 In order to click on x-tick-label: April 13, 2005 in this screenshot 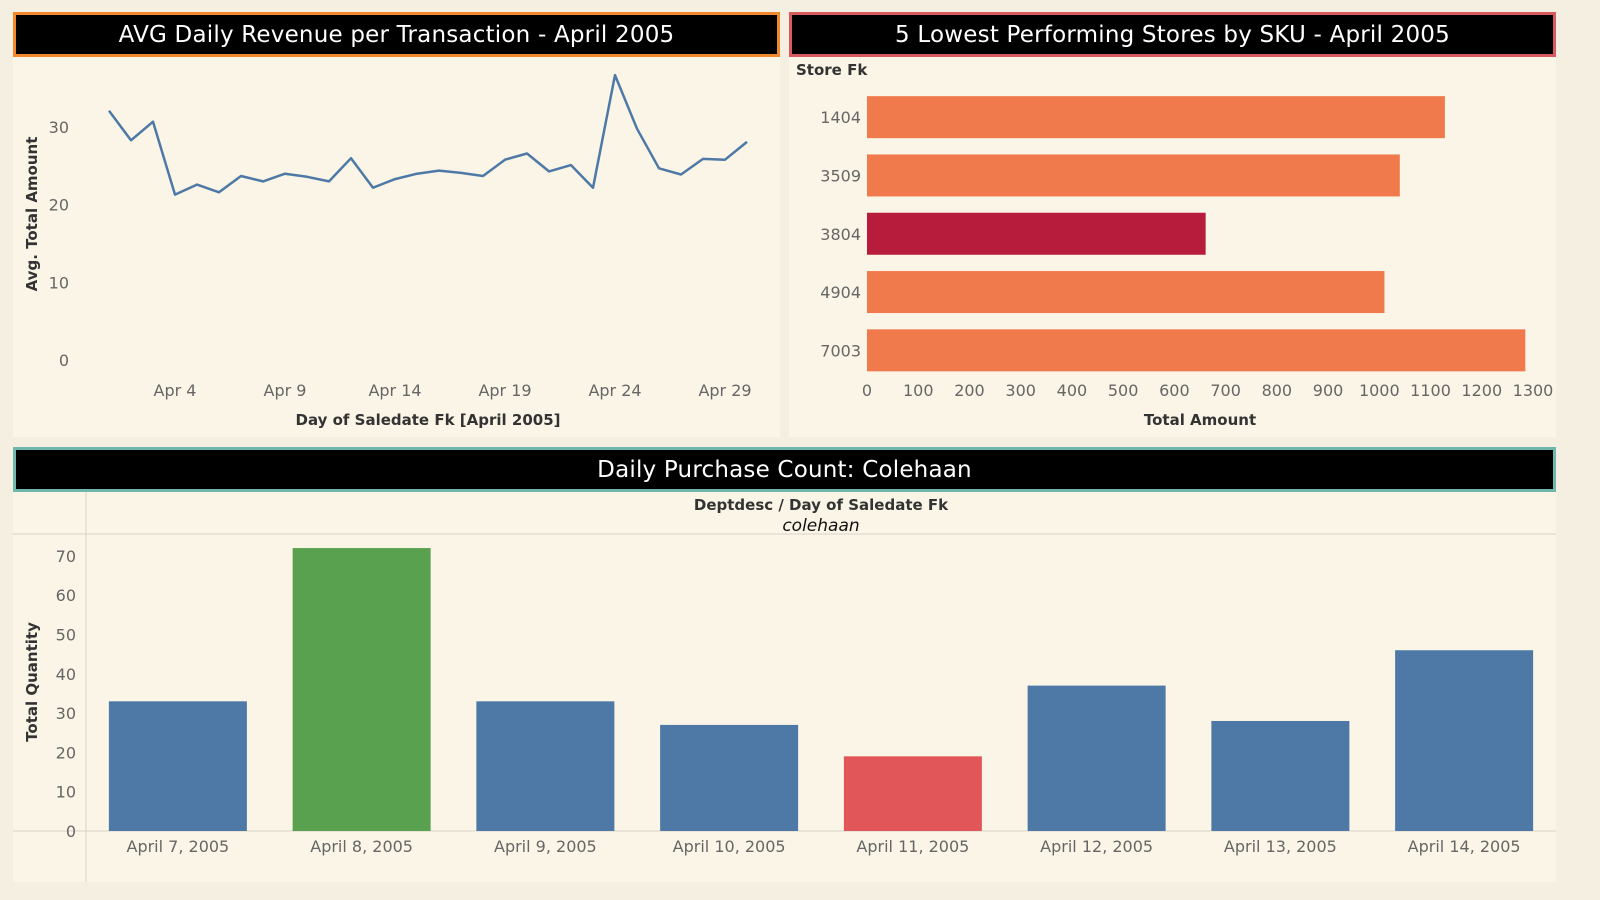, I will do `click(1280, 846)`.